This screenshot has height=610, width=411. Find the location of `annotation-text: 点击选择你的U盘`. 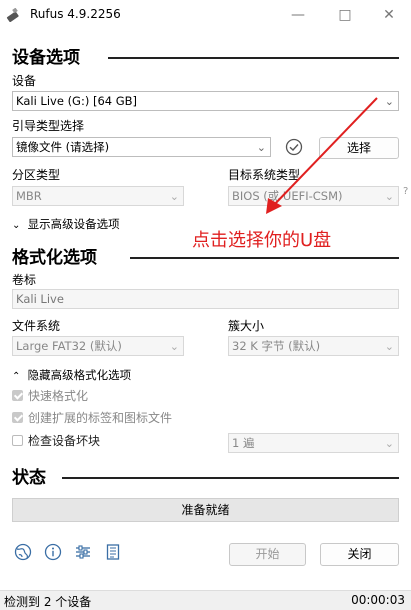

annotation-text: 点击选择你的U盘 is located at coordinates (262, 240).